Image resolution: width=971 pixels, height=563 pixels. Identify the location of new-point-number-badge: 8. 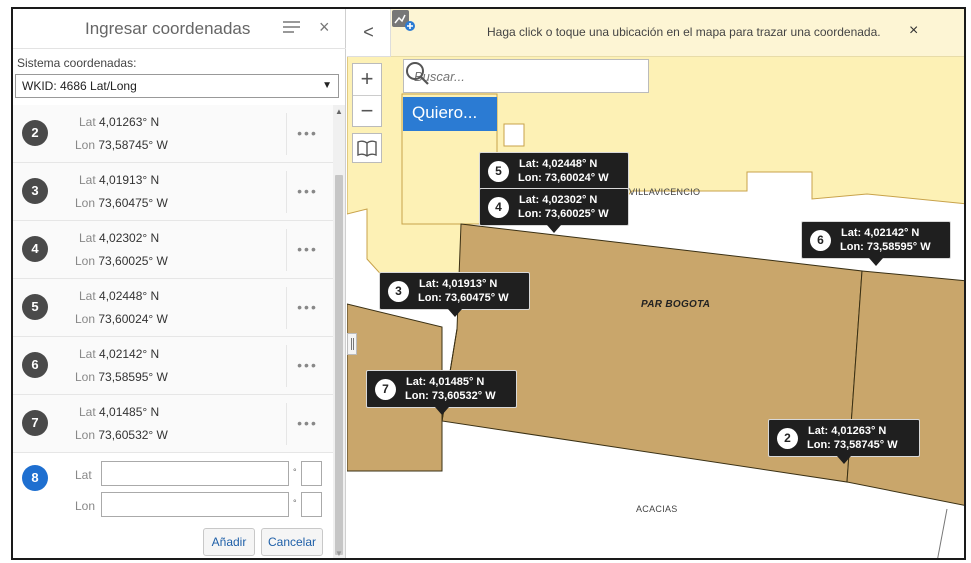
(35, 478).